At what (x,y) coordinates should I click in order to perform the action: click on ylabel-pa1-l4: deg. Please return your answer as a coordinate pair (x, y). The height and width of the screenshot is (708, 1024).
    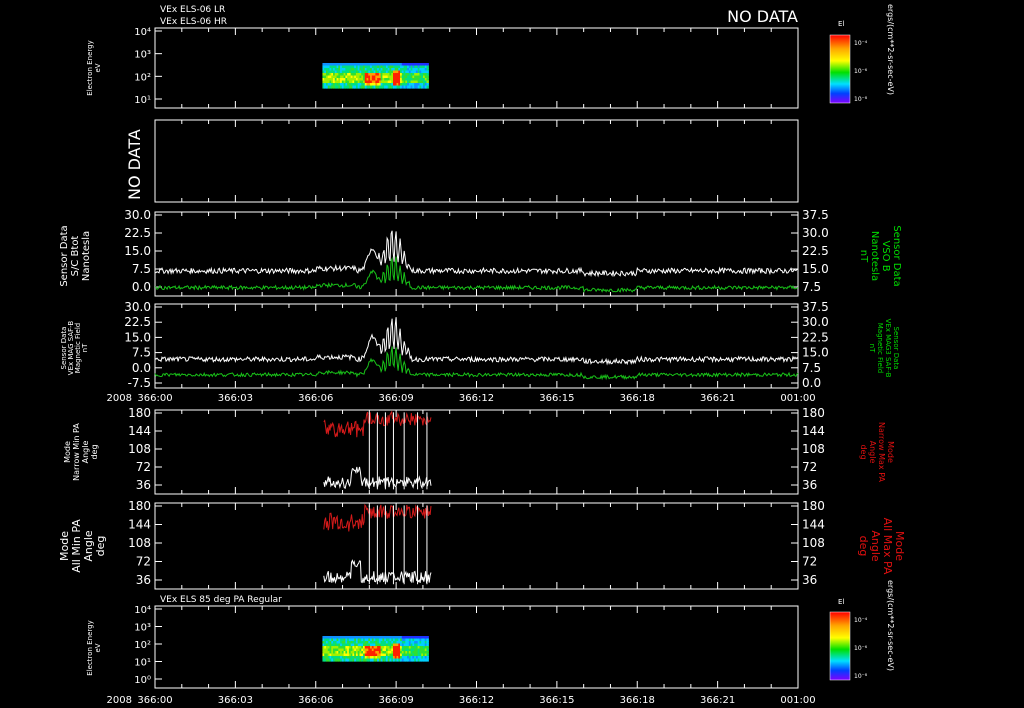
    Looking at the image, I should click on (94, 451).